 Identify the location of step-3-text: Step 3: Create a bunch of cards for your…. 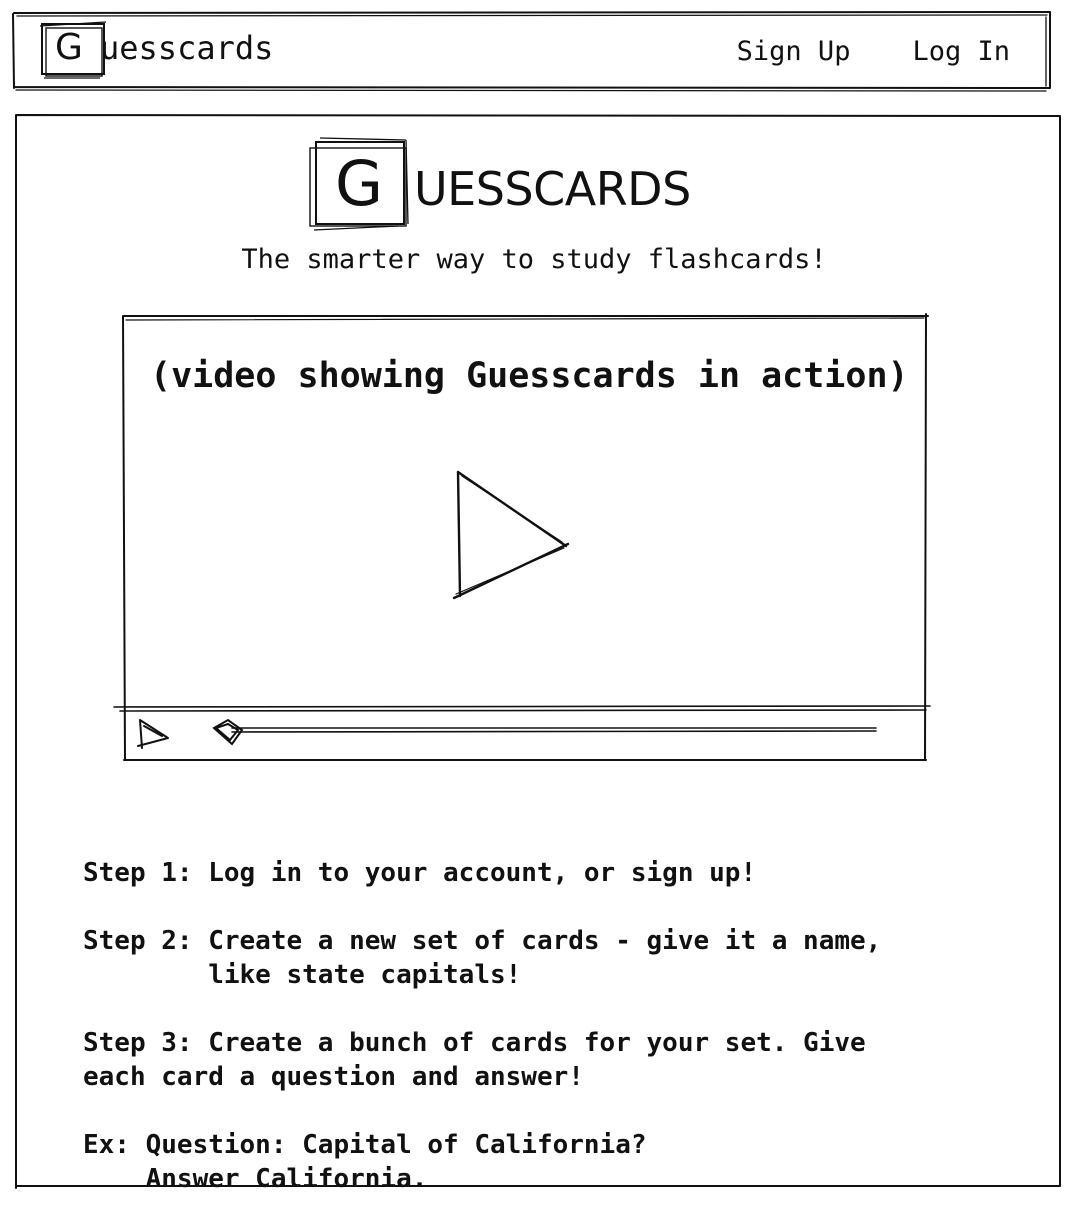
(474, 1060).